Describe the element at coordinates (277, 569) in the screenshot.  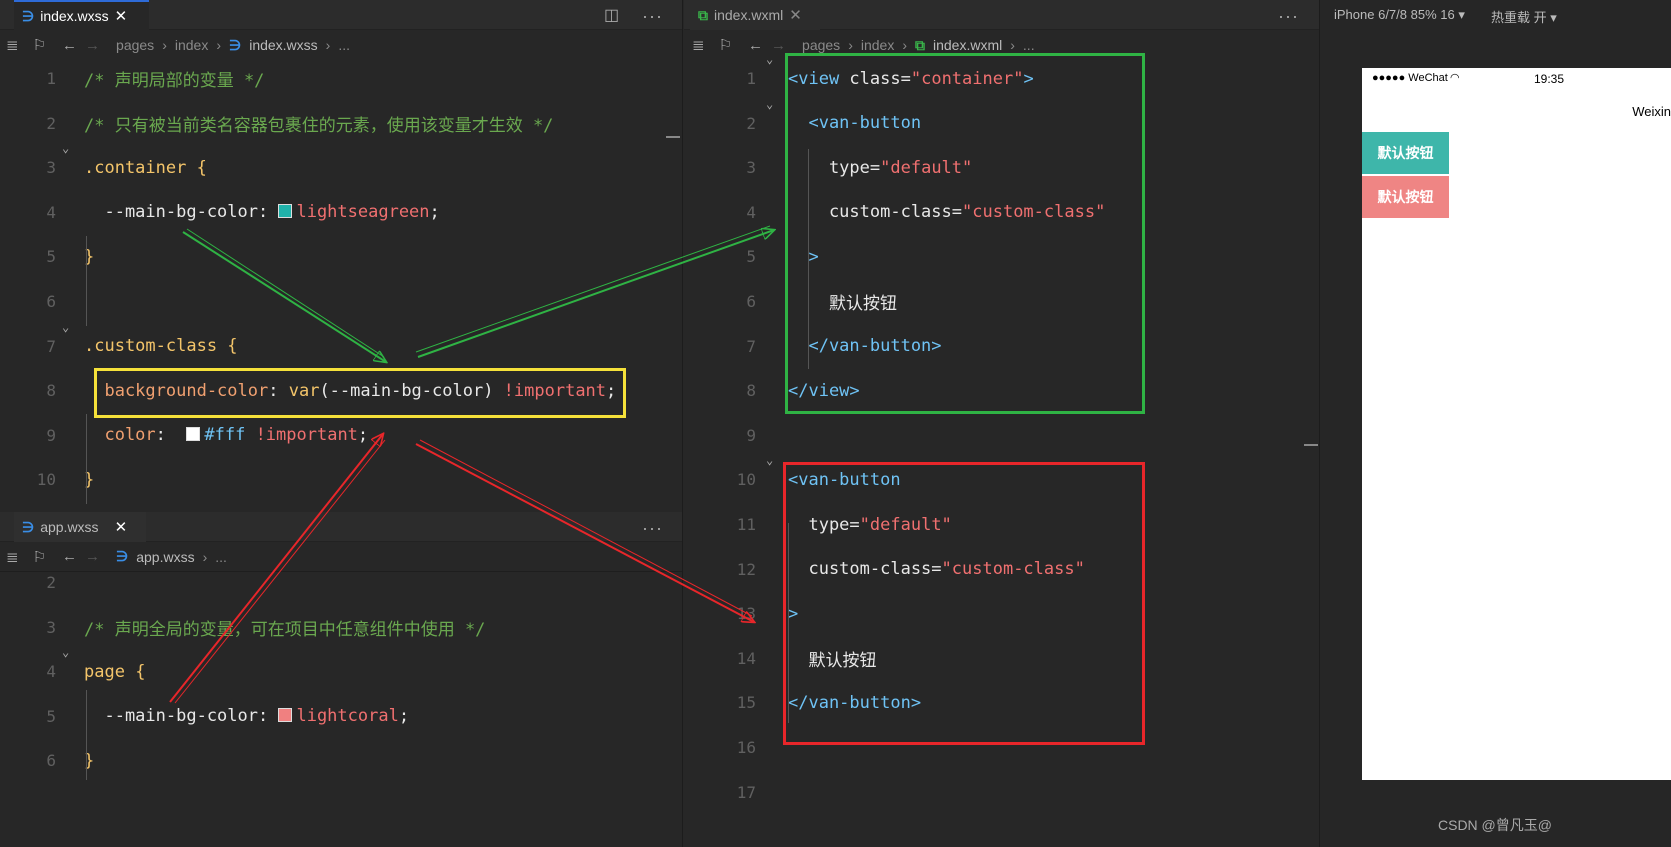
I see `red-arrow-to-var` at that location.